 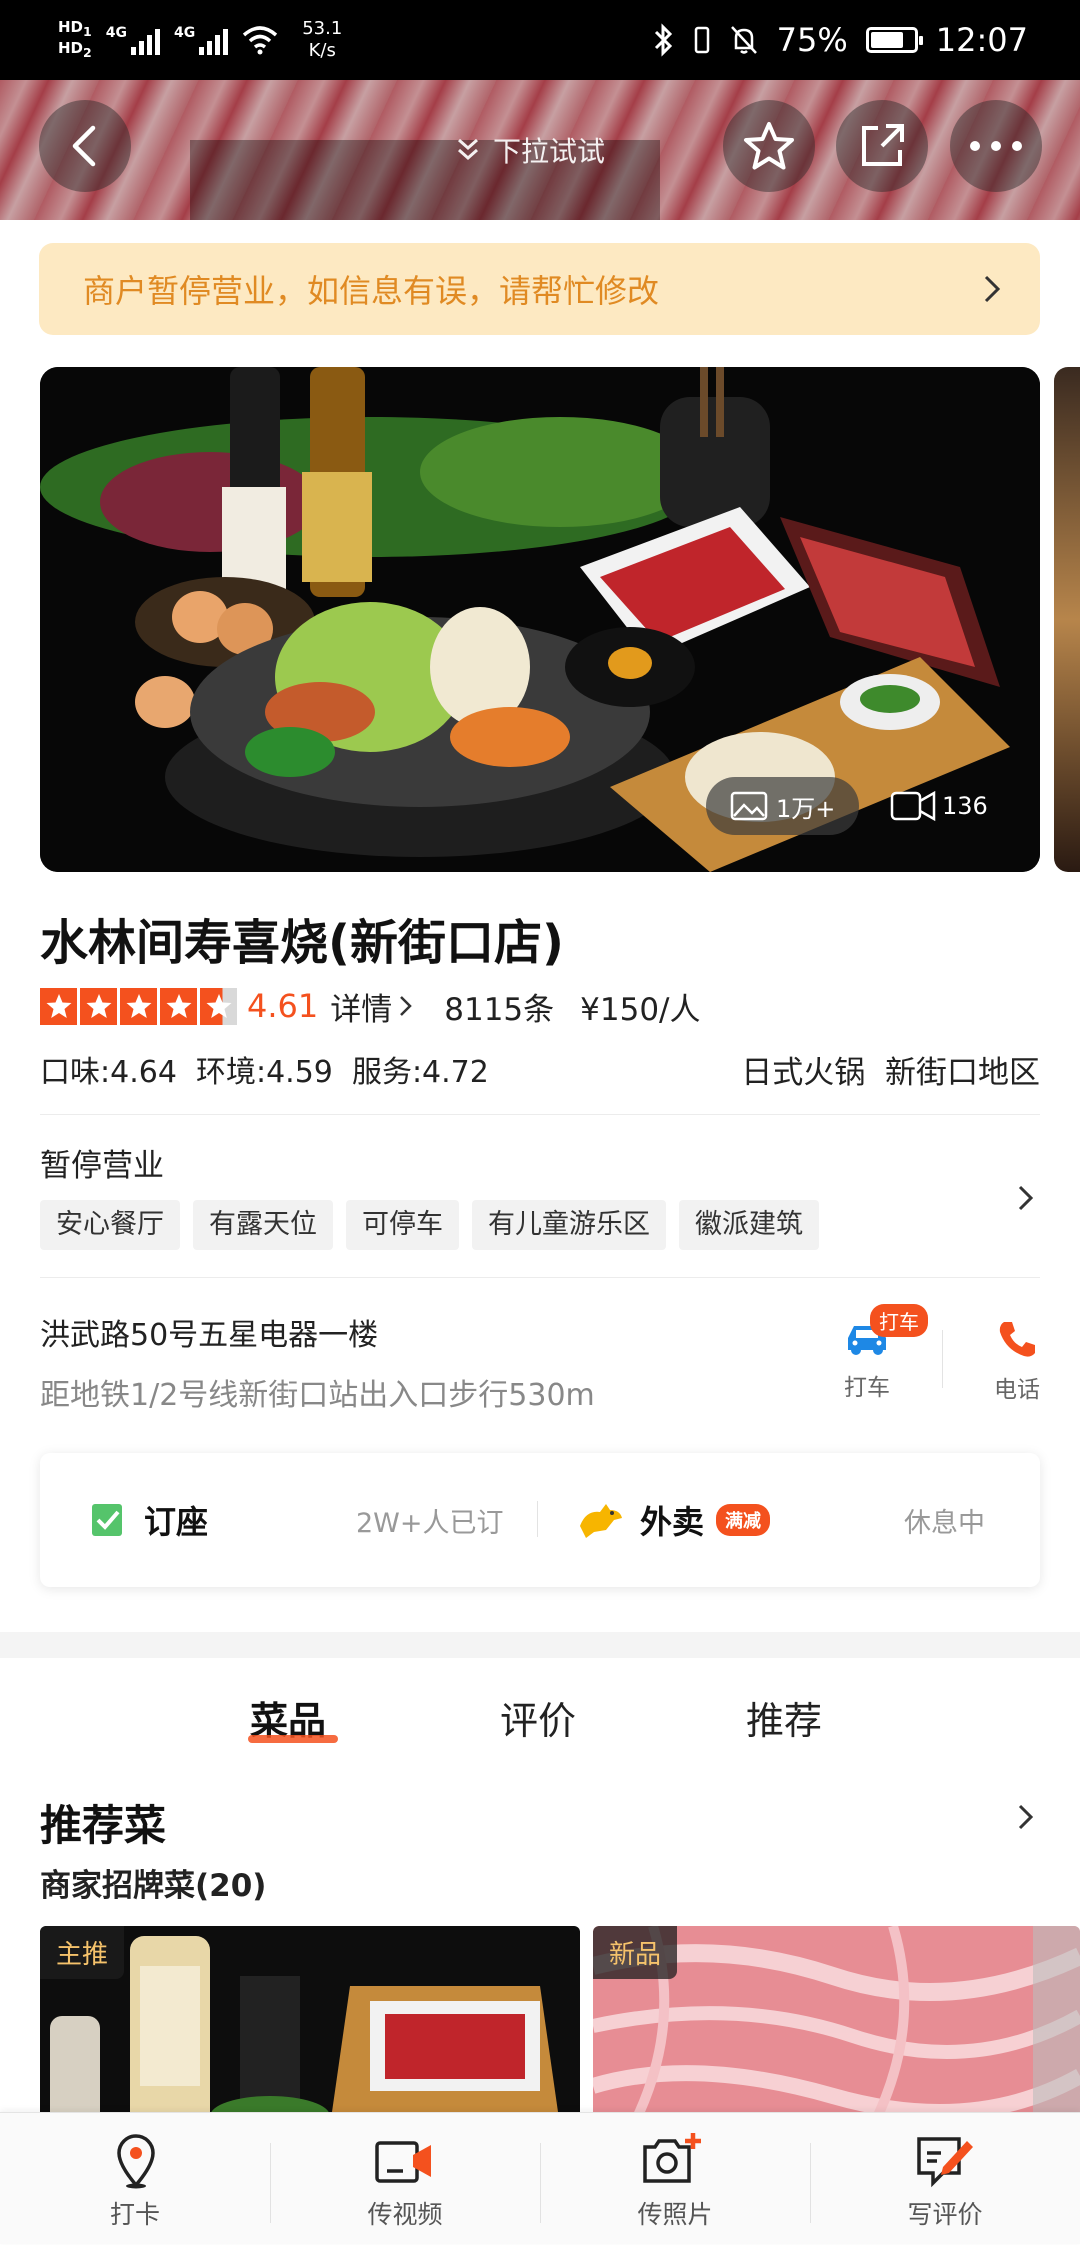 I want to click on signal-1-icon: 4G, so click(x=133, y=40).